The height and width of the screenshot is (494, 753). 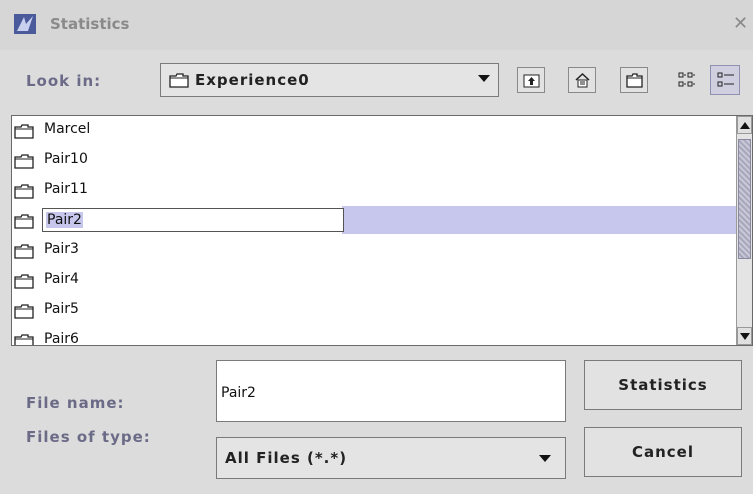 What do you see at coordinates (66, 189) in the screenshot?
I see `file-name: Pair11` at bounding box center [66, 189].